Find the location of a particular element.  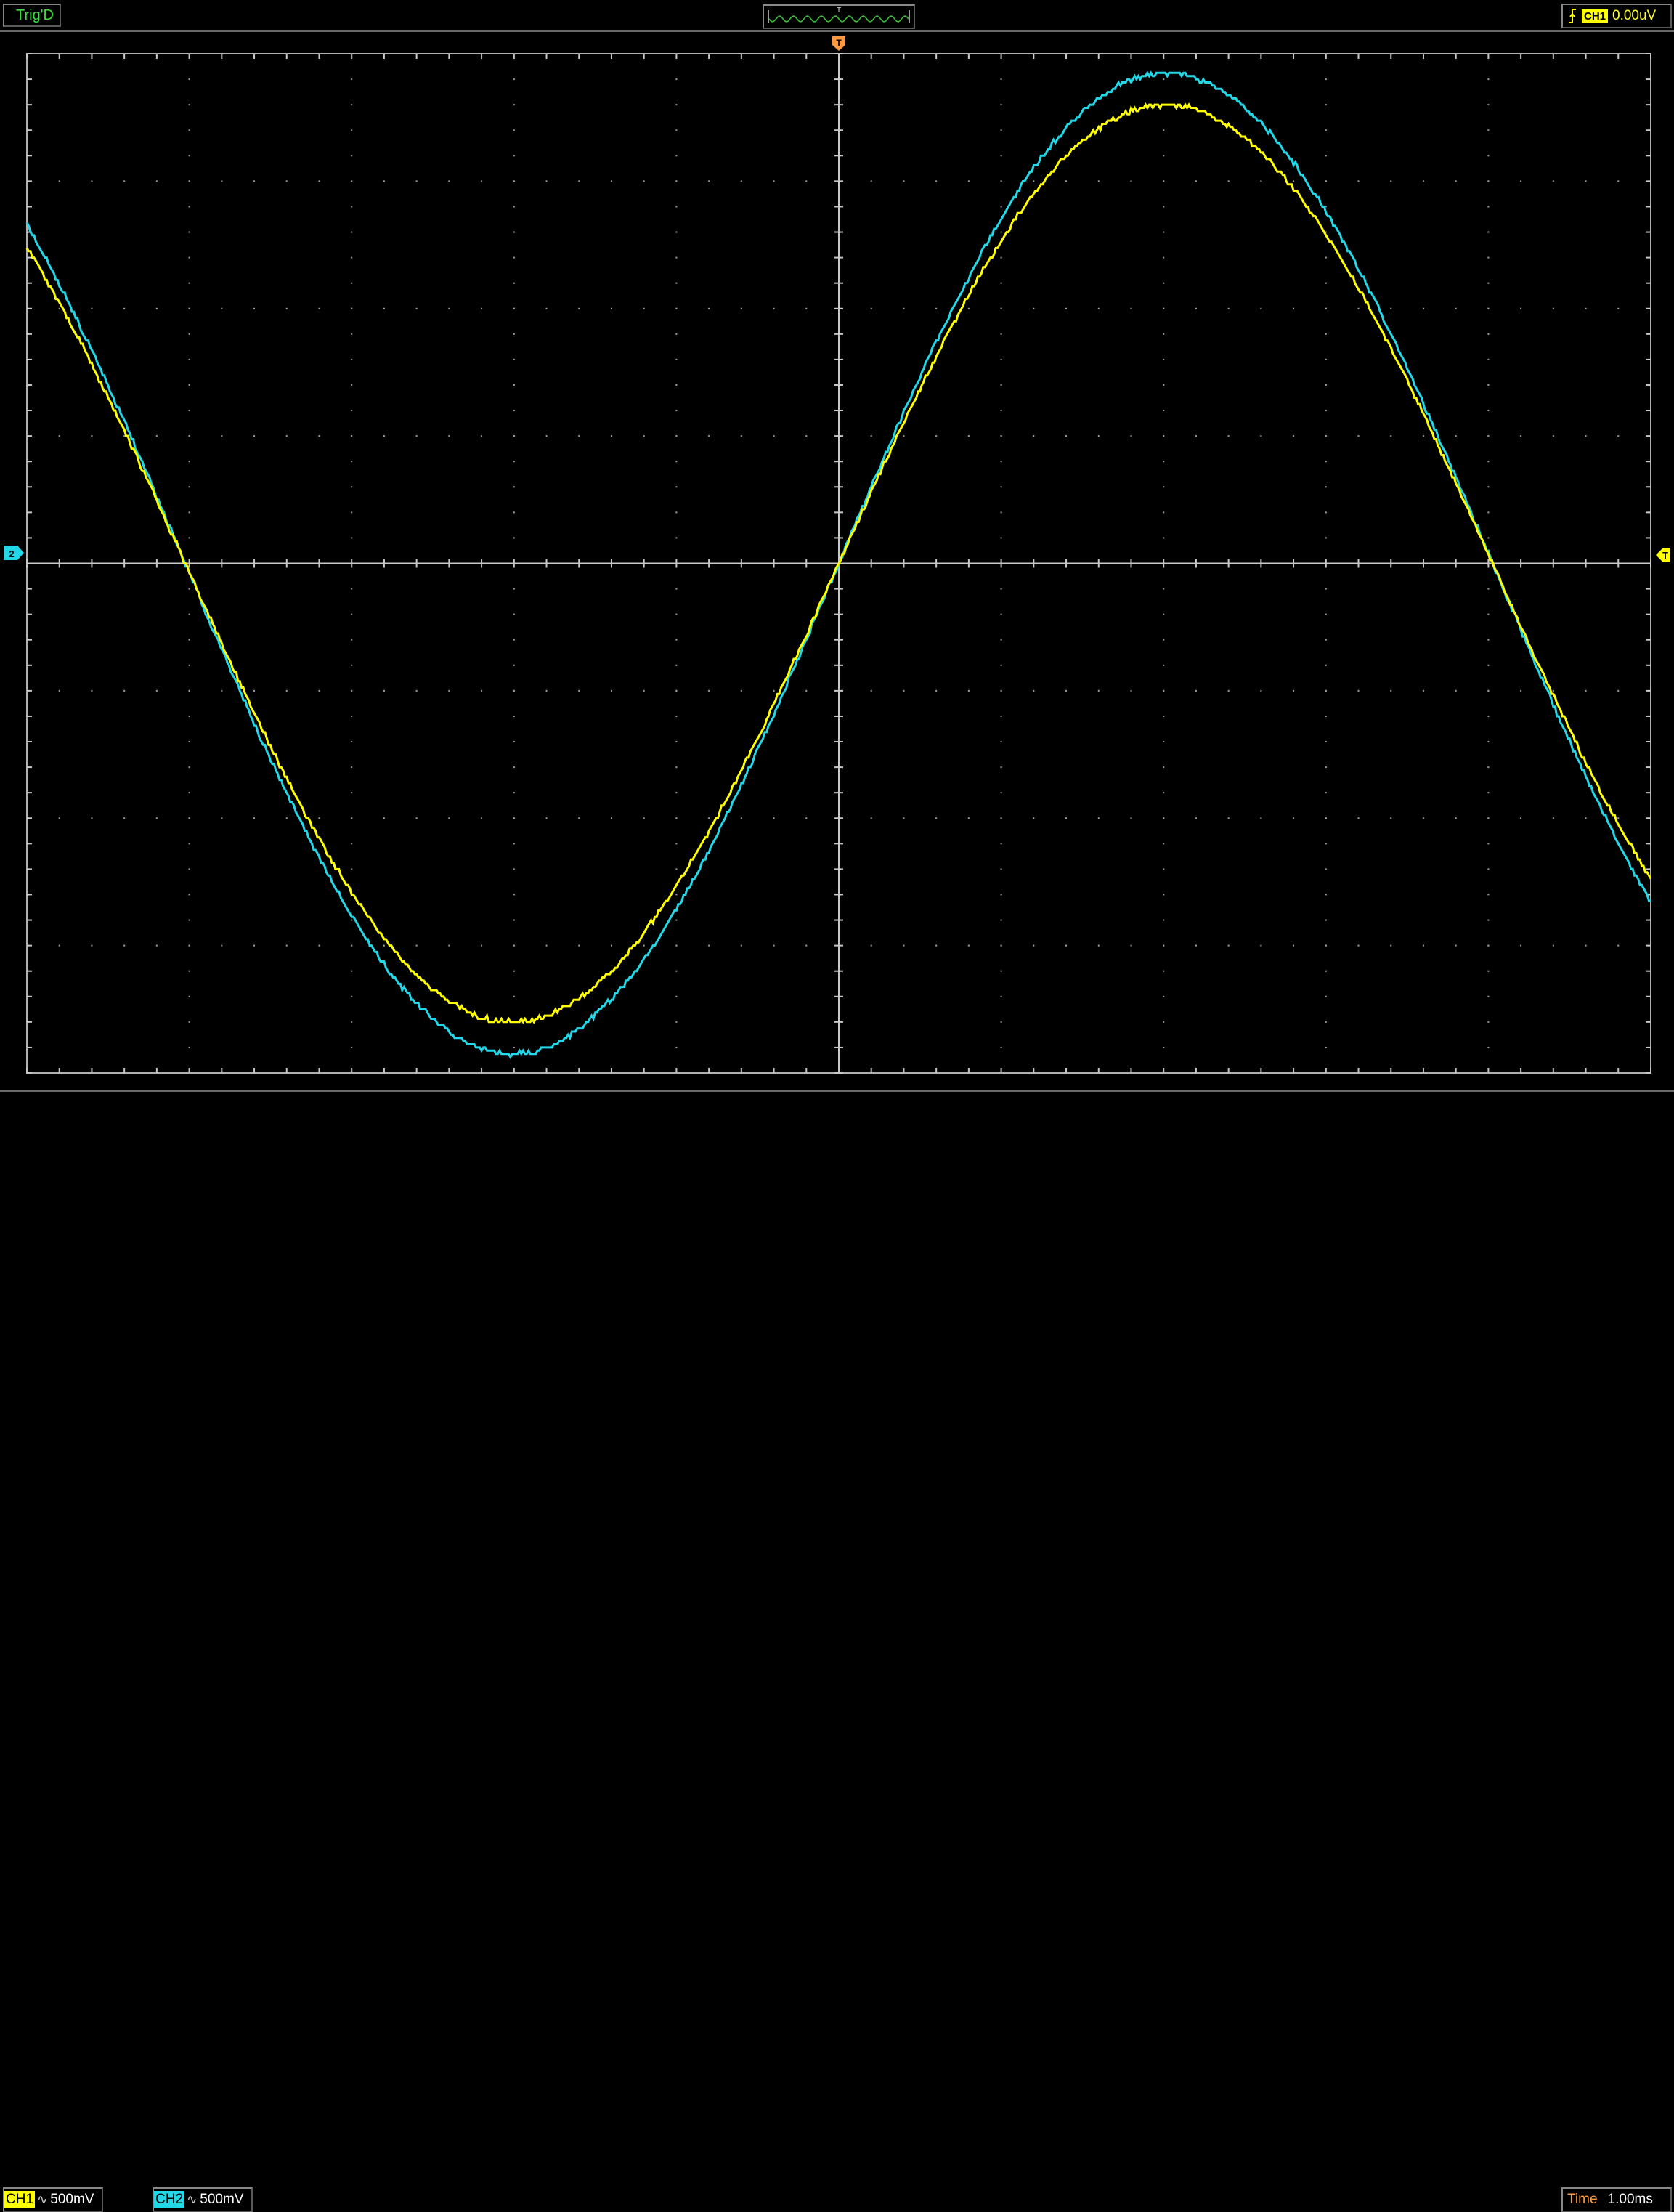

waveform-memory-preview: T is located at coordinates (839, 16).